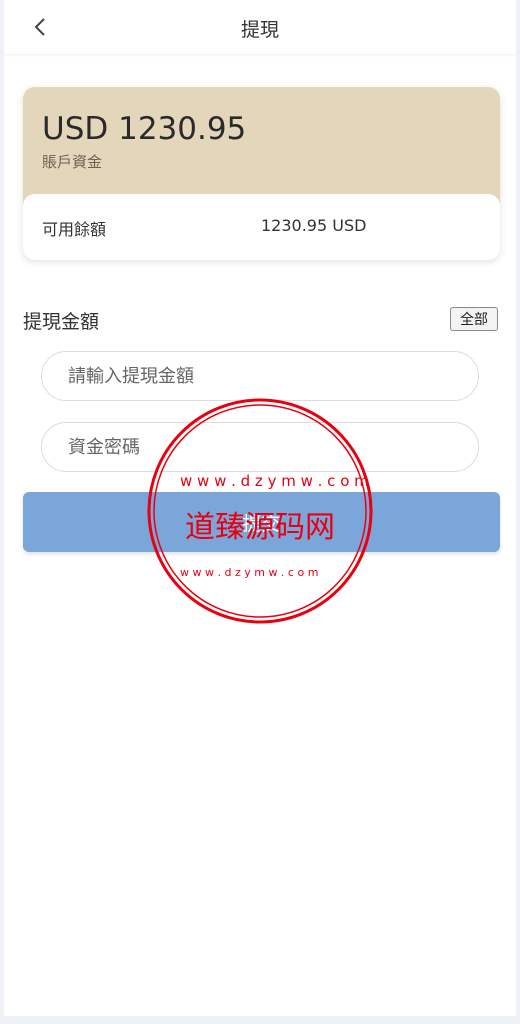 The height and width of the screenshot is (1024, 520). I want to click on withdraw-amount-input, so click(260, 376).